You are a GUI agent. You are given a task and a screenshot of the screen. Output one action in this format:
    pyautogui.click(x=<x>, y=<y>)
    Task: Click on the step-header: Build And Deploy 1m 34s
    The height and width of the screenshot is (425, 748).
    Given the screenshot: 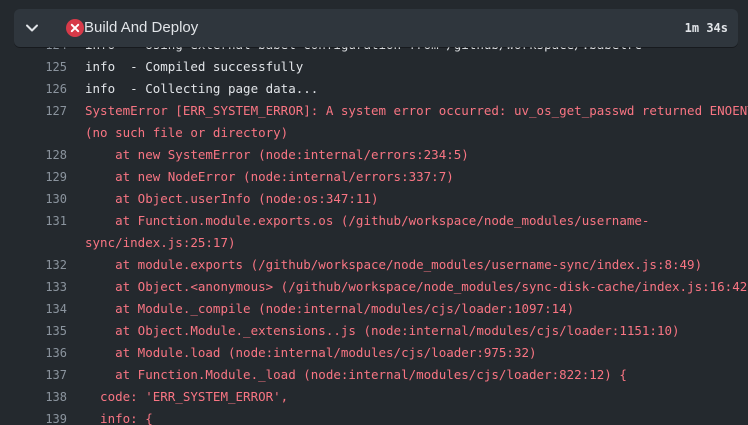 What is the action you would take?
    pyautogui.click(x=376, y=28)
    